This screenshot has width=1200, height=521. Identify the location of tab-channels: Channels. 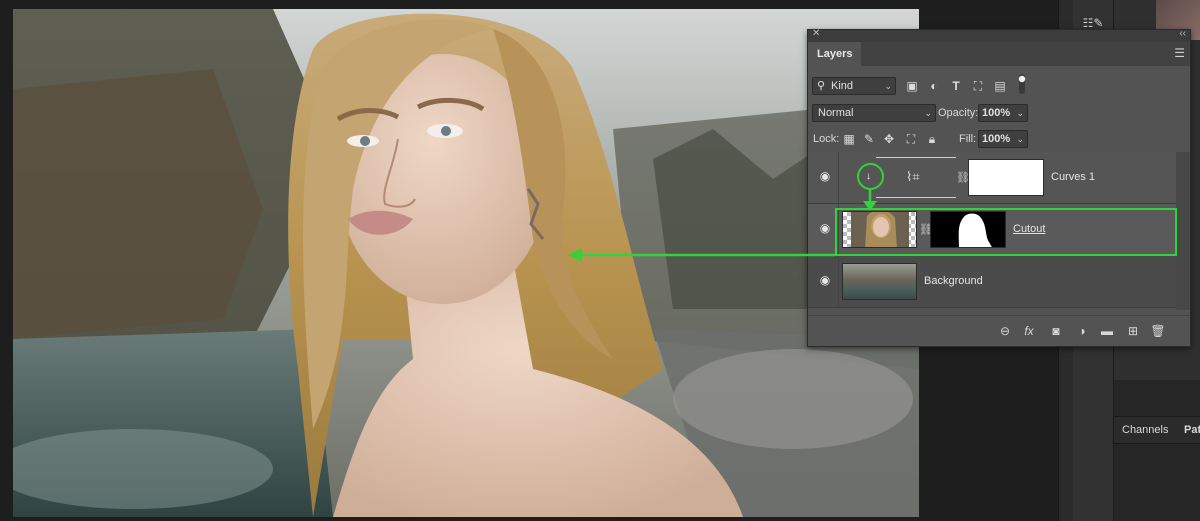
(1145, 430).